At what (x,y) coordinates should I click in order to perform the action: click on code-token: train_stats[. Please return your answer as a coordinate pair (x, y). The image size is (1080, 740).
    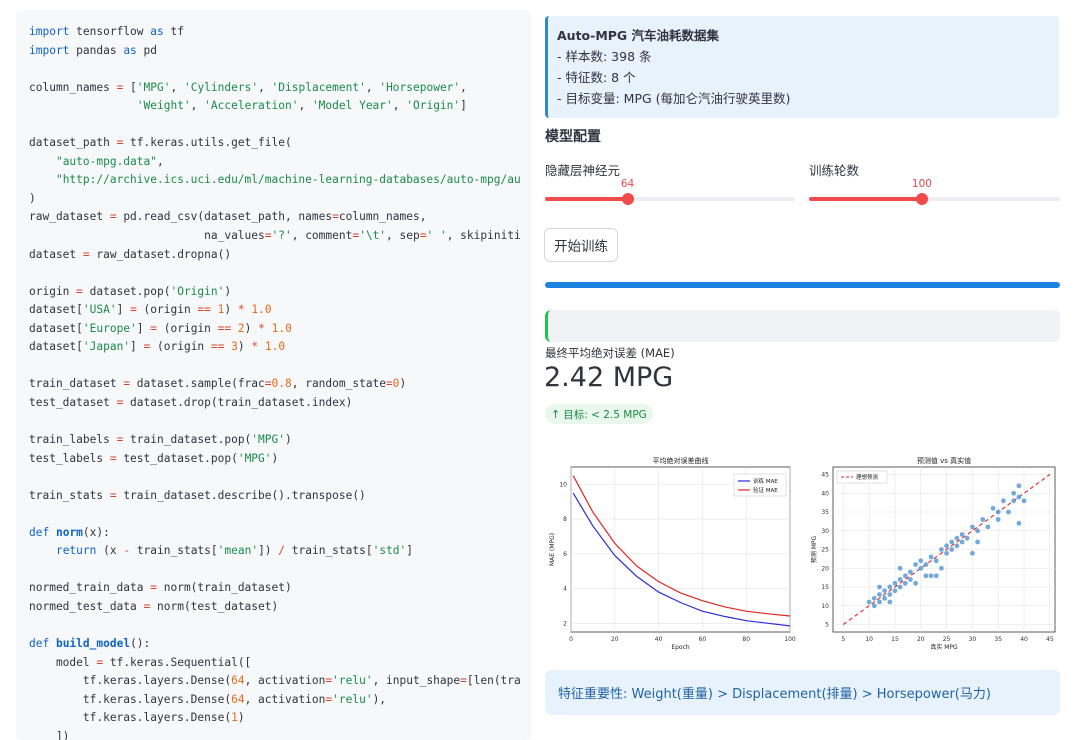
    Looking at the image, I should click on (329, 551).